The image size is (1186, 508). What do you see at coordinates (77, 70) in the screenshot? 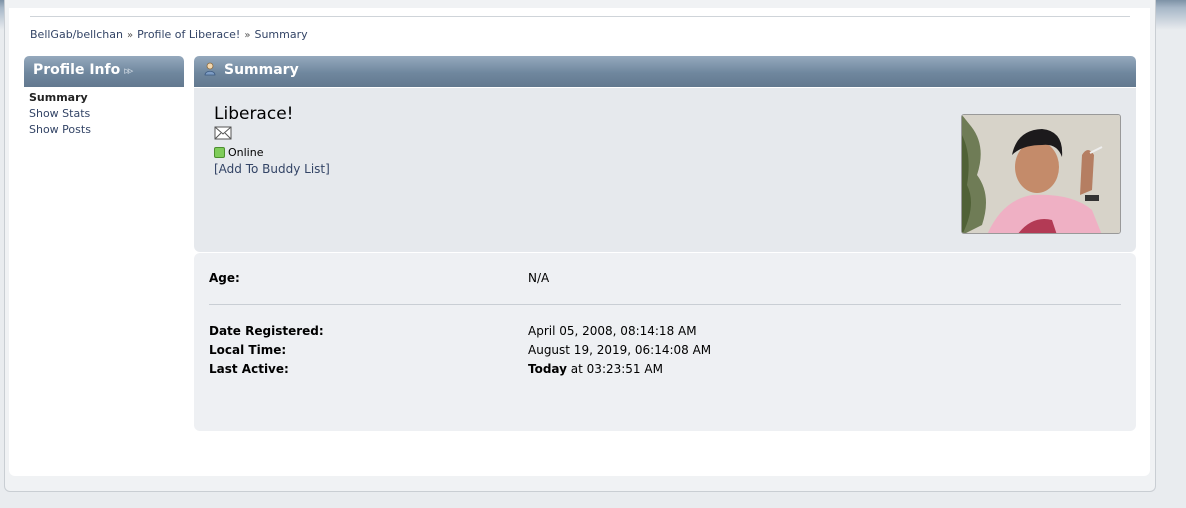
I see `profile-info-title: Profile Info` at bounding box center [77, 70].